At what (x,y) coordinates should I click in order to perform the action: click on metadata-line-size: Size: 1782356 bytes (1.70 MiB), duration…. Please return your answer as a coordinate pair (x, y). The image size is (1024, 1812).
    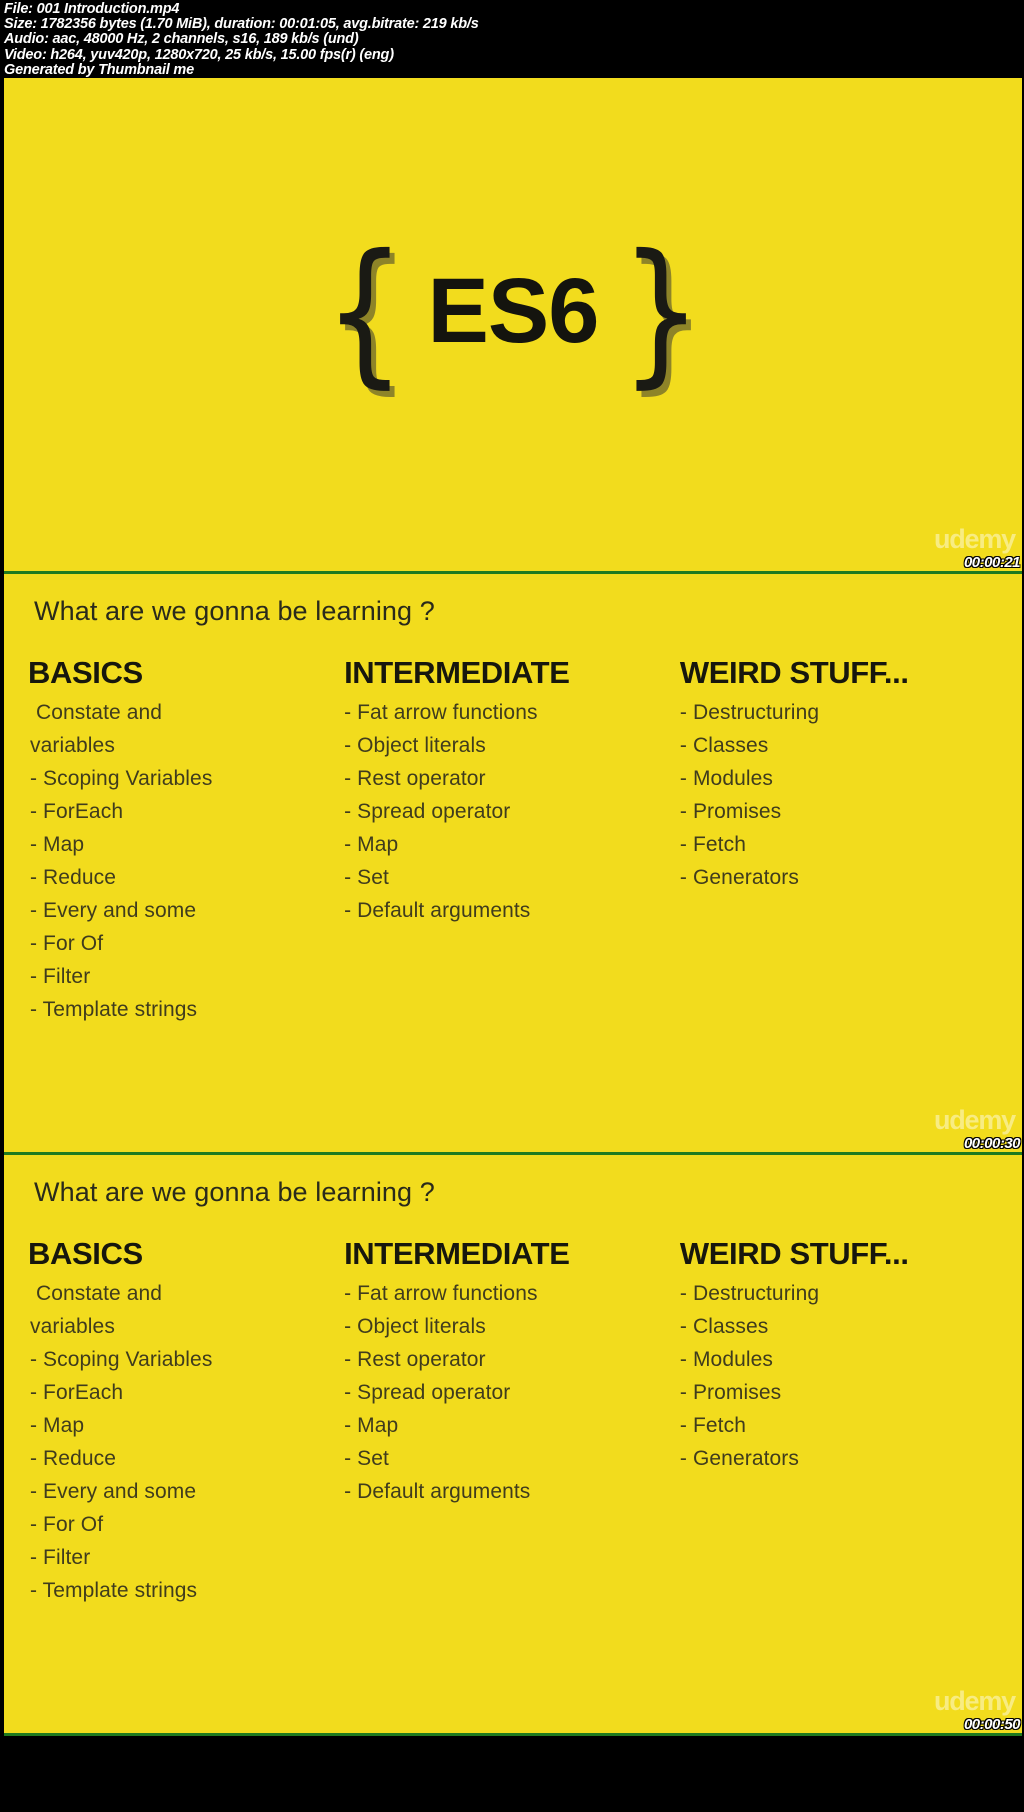
    Looking at the image, I should click on (241, 24).